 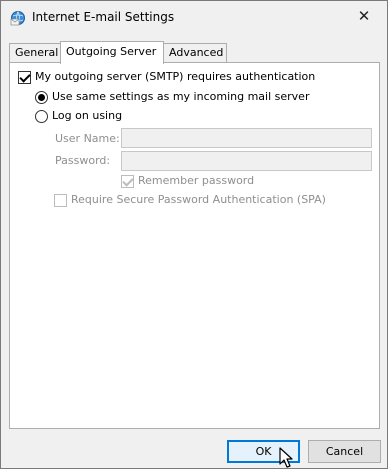 What do you see at coordinates (112, 52) in the screenshot?
I see `tab-outgoing-server: Outgoing Server` at bounding box center [112, 52].